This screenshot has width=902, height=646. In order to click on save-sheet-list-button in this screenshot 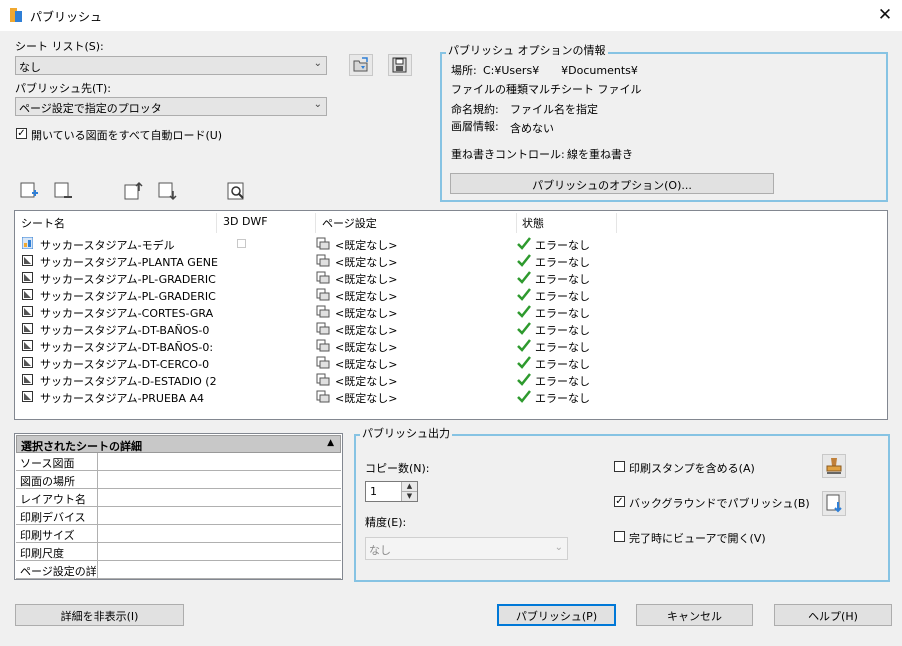, I will do `click(400, 65)`.